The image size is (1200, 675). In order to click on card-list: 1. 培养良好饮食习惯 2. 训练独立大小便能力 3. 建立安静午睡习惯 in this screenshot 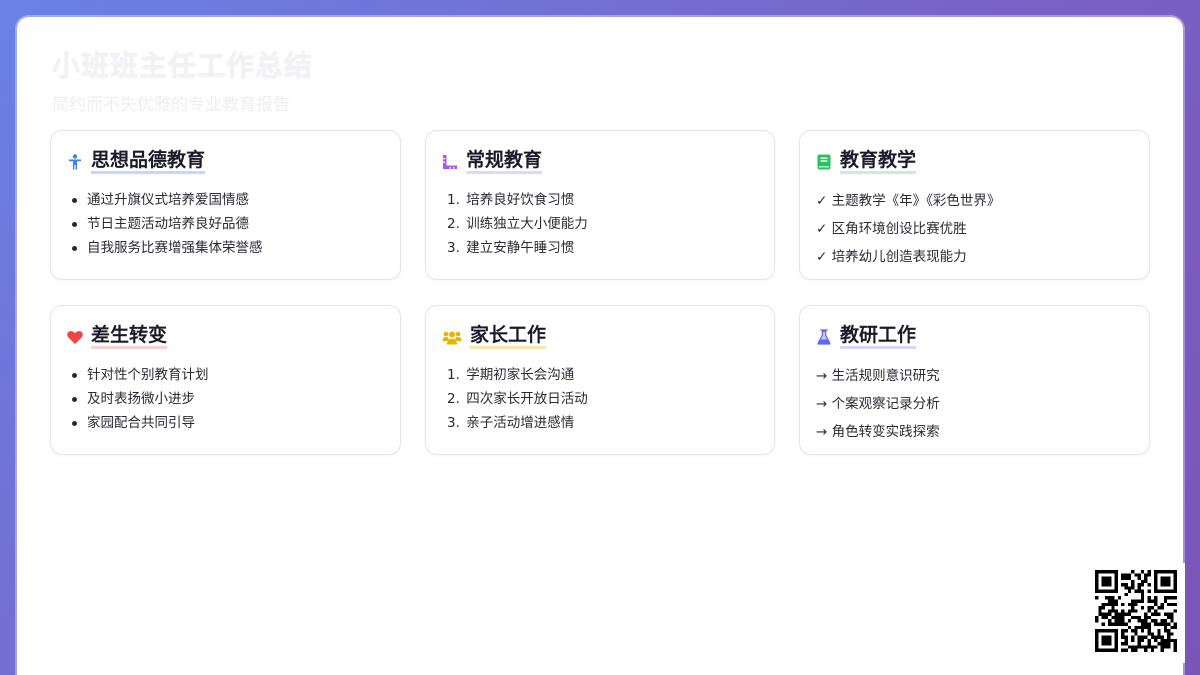, I will do `click(600, 224)`.